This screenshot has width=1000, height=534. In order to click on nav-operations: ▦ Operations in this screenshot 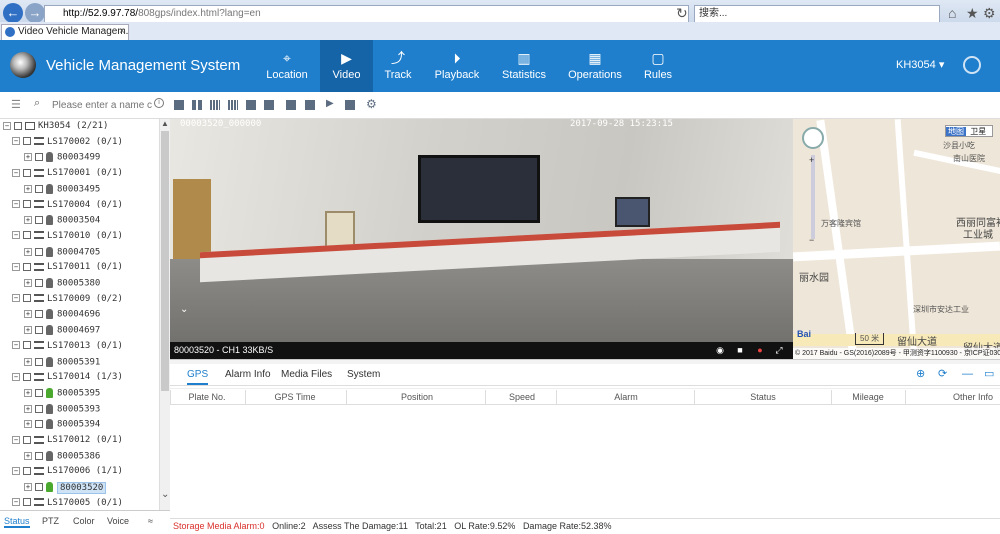, I will do `click(595, 66)`.